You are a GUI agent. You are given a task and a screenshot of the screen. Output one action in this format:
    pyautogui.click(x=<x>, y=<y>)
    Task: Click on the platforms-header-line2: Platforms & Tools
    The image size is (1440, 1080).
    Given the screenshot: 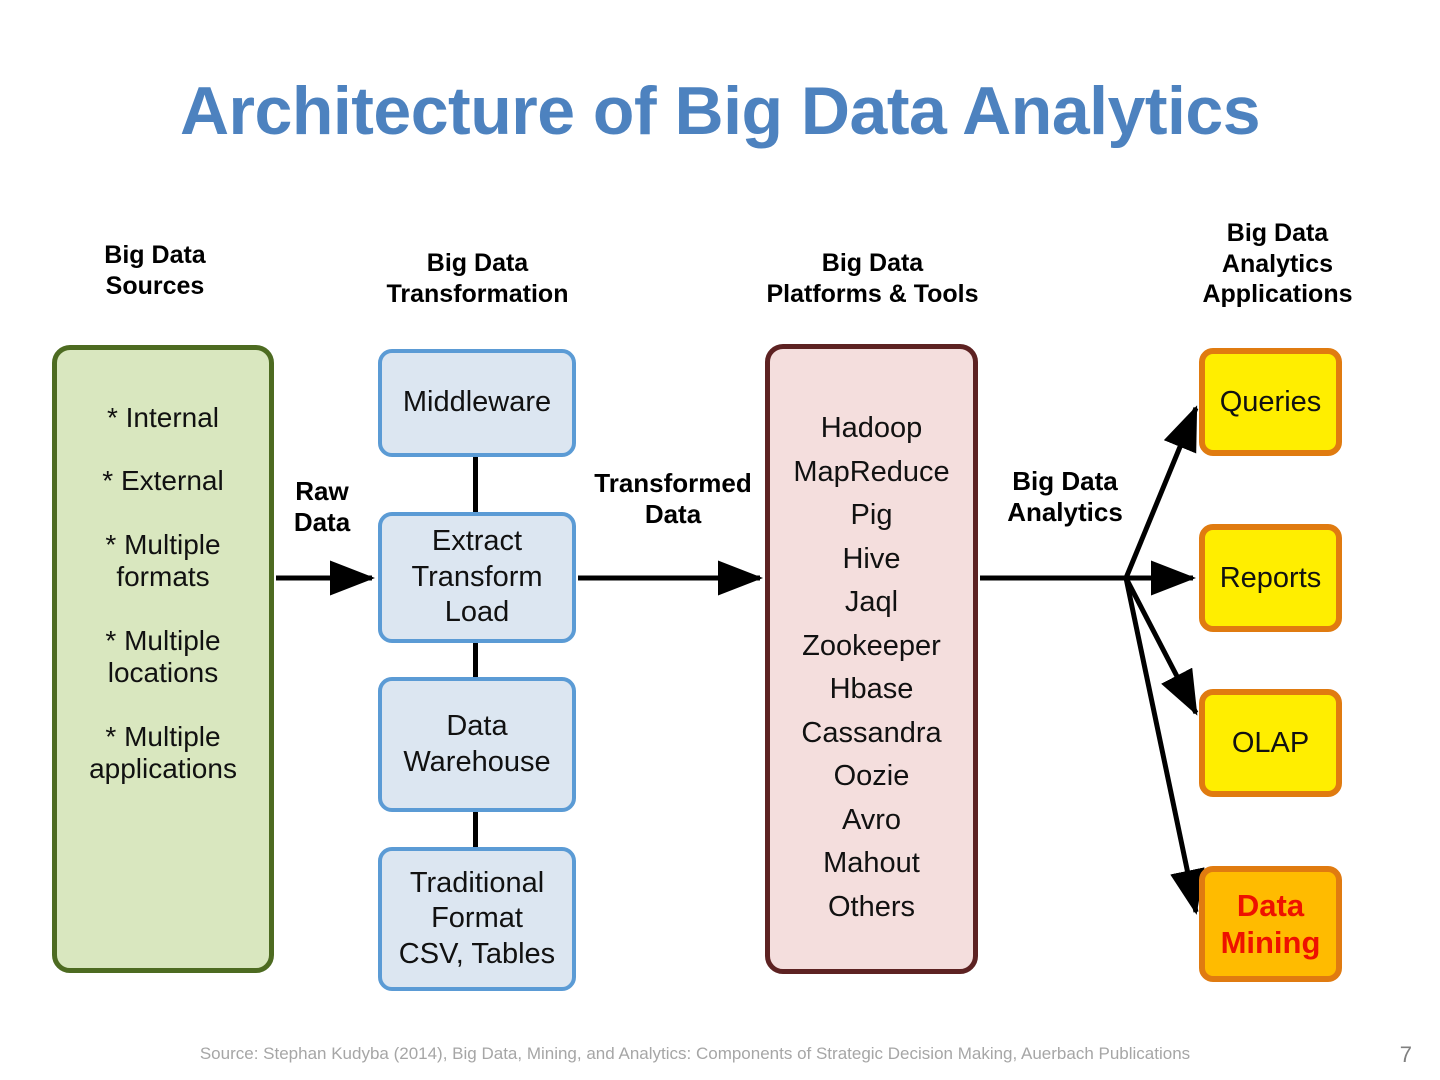 What is the action you would take?
    pyautogui.click(x=872, y=293)
    